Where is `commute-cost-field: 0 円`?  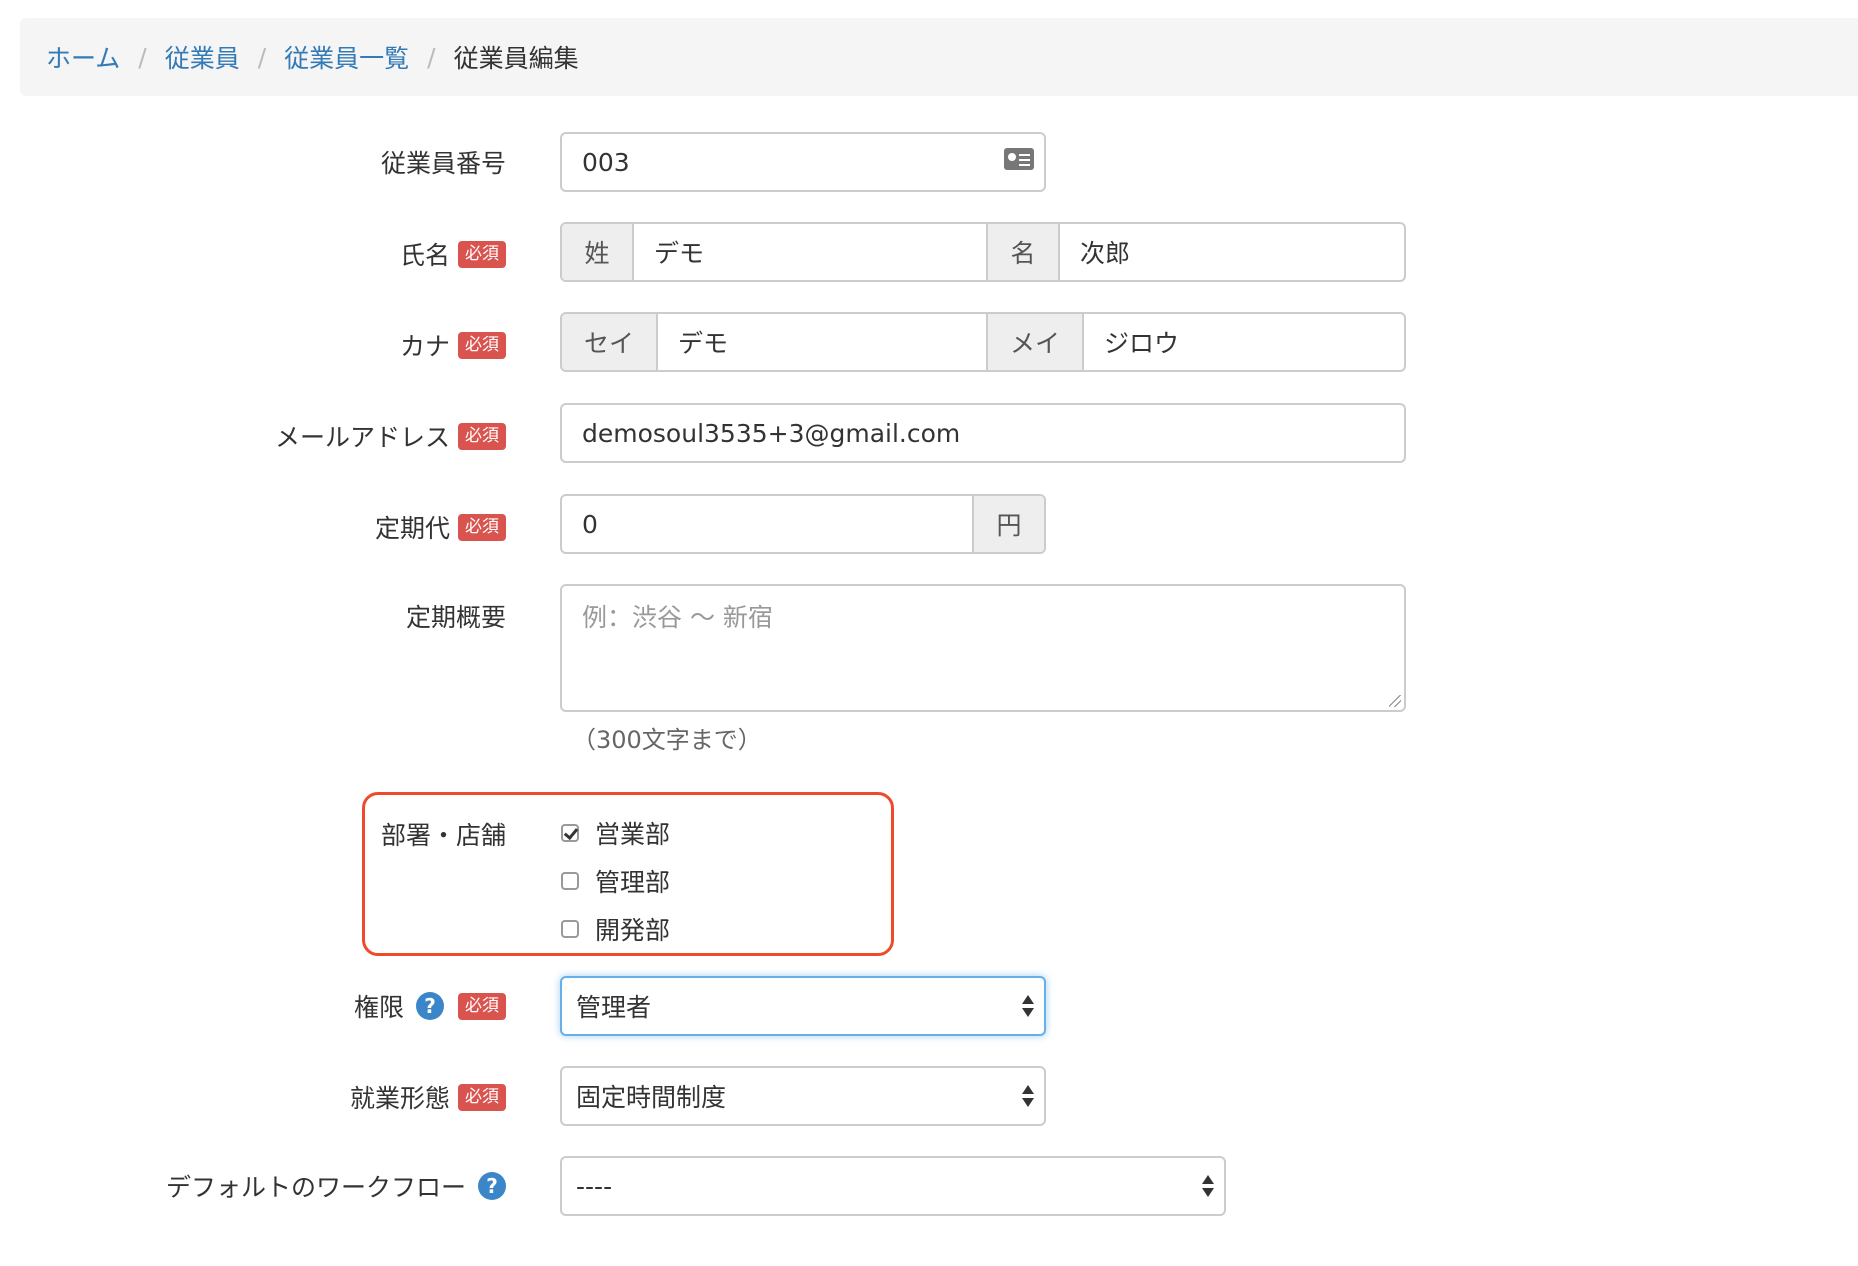
commute-cost-field: 0 円 is located at coordinates (803, 524).